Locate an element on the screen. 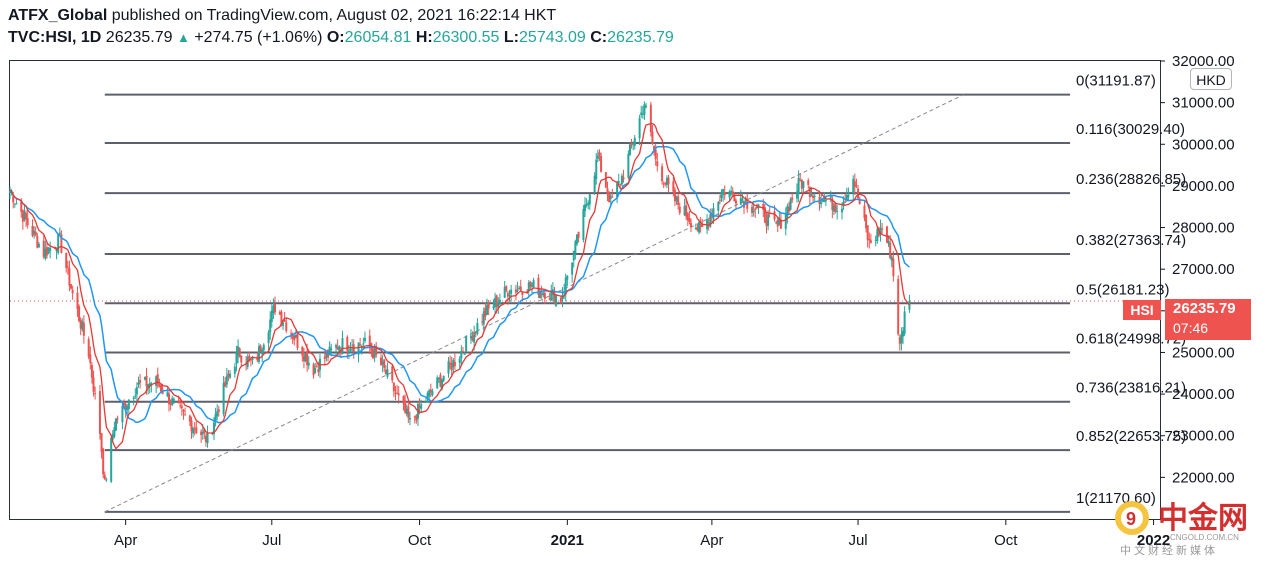 This screenshot has width=1268, height=568. y-tick-label: 28000.00 is located at coordinates (1203, 228).